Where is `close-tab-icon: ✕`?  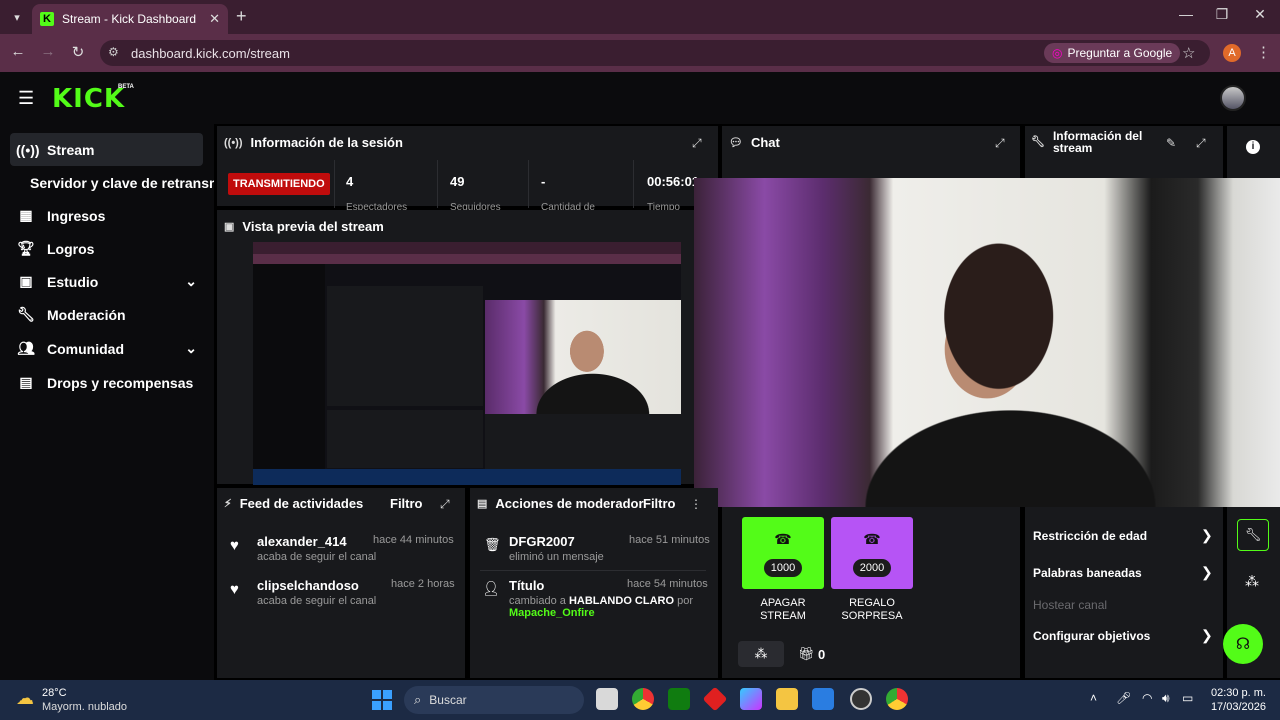
close-tab-icon: ✕ is located at coordinates (214, 19).